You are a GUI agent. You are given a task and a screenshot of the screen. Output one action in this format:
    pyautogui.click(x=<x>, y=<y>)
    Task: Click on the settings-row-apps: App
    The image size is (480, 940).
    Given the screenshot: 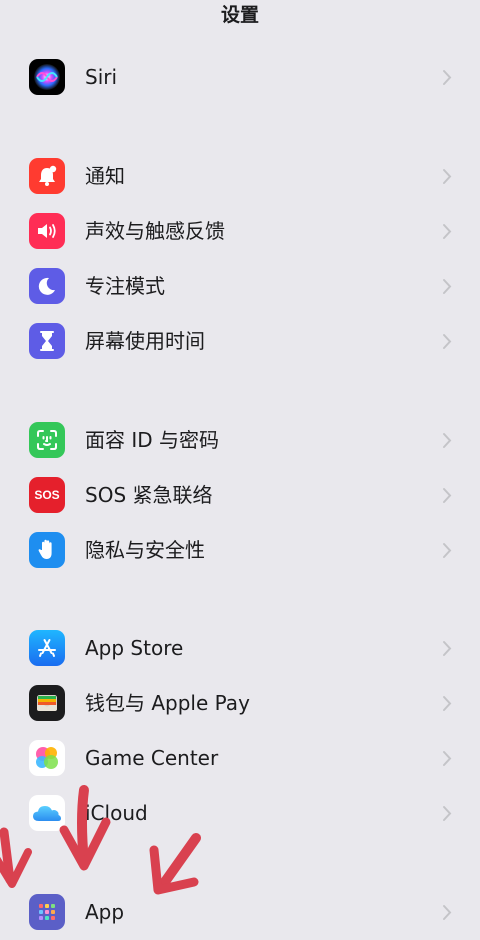 What is the action you would take?
    pyautogui.click(x=240, y=912)
    